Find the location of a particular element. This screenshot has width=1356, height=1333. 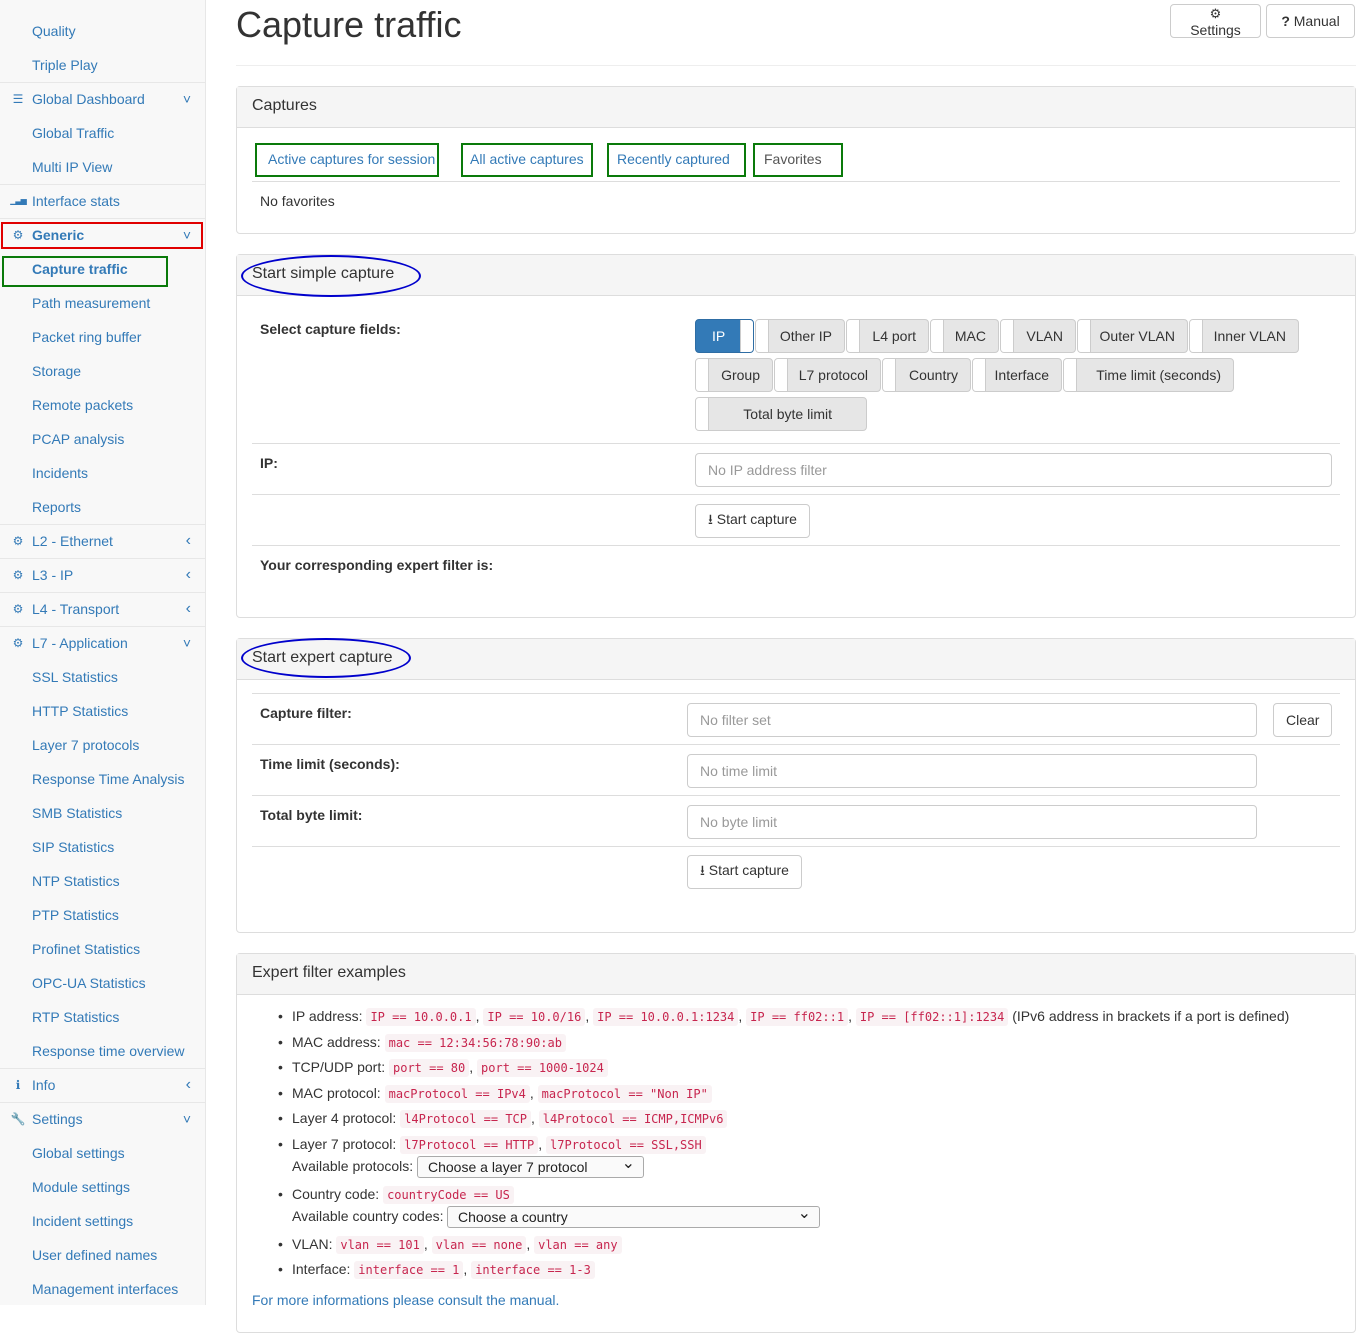

sidebar-item-global-settings: Global settings is located at coordinates (102, 1153).